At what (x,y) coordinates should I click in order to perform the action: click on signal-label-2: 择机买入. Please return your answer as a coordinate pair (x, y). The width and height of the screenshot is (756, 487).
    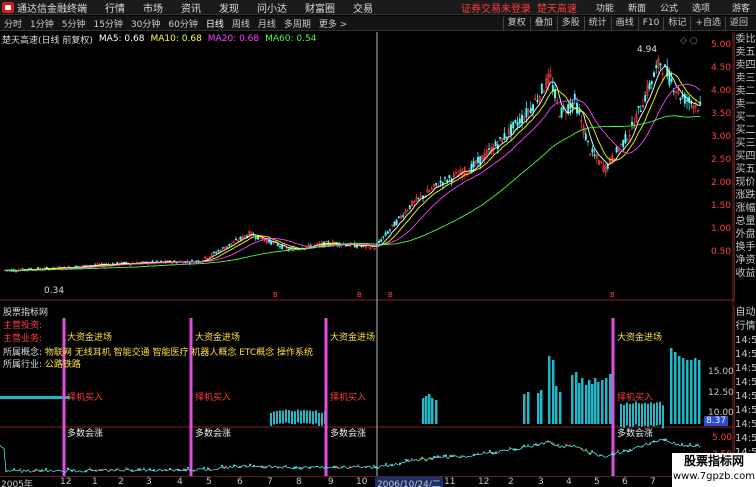
    Looking at the image, I should click on (635, 398).